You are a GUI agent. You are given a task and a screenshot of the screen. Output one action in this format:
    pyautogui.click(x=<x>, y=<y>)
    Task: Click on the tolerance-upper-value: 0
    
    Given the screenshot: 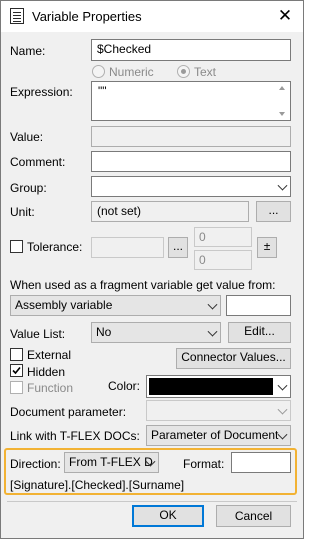 What is the action you would take?
    pyautogui.click(x=202, y=237)
    